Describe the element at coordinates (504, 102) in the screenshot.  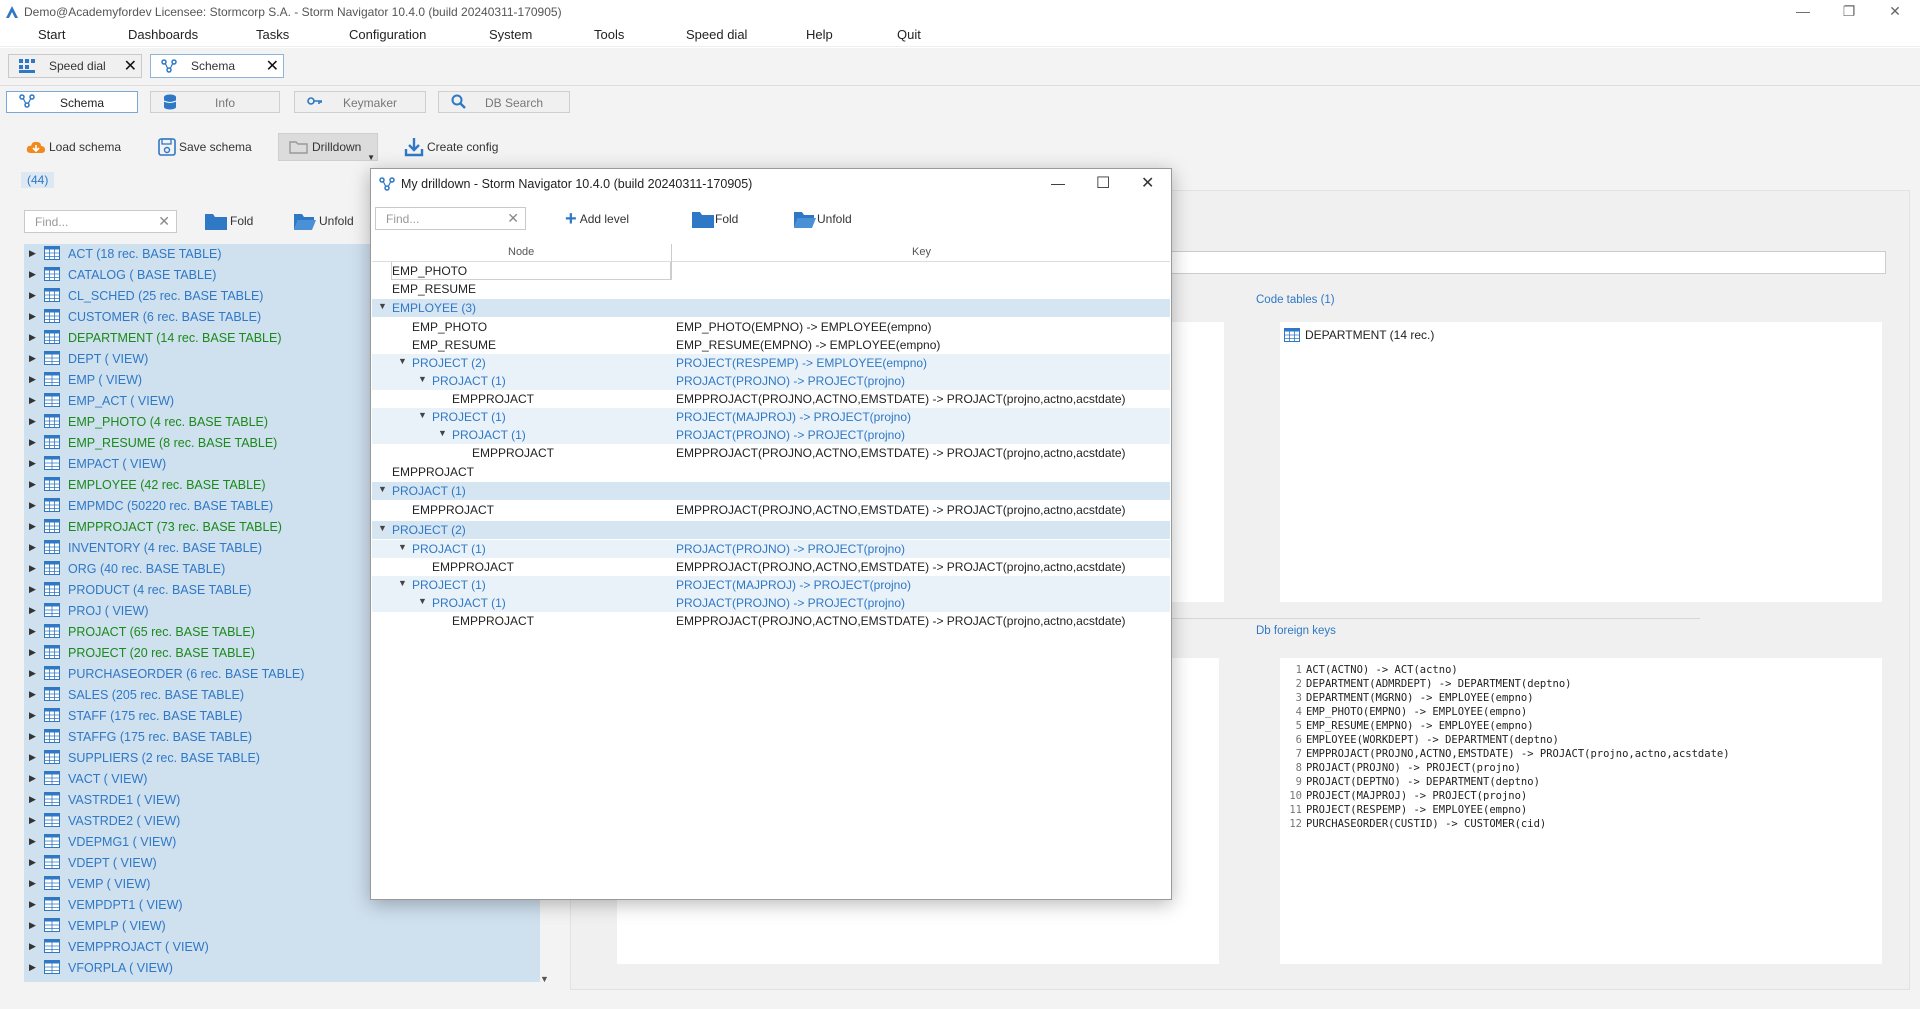
I see `tab-db-search: DB Search` at that location.